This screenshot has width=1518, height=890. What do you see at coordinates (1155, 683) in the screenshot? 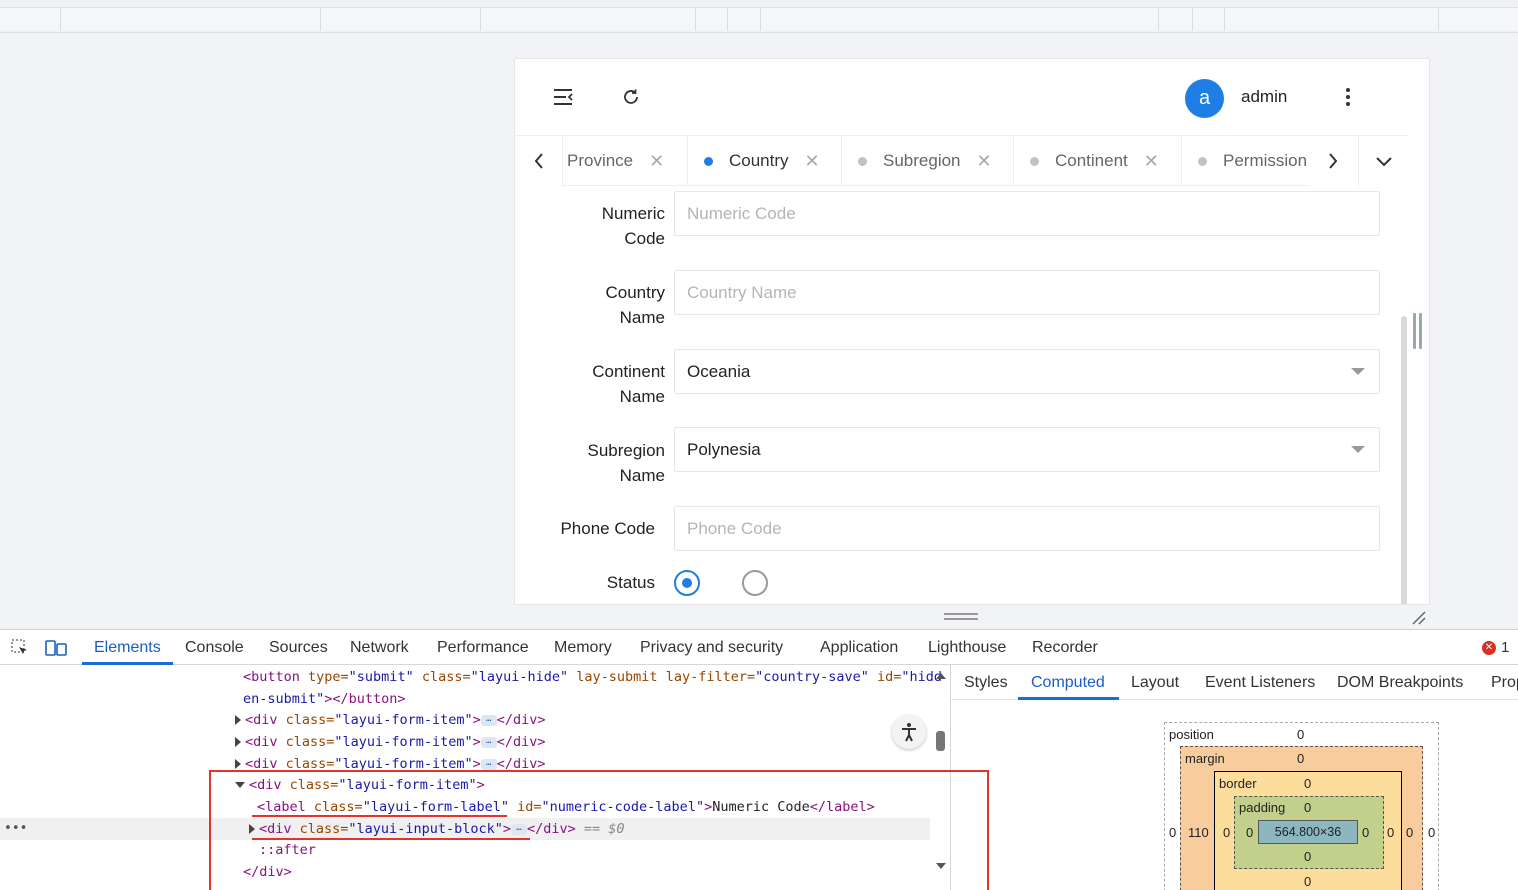
I see `tab-layout: Layout` at bounding box center [1155, 683].